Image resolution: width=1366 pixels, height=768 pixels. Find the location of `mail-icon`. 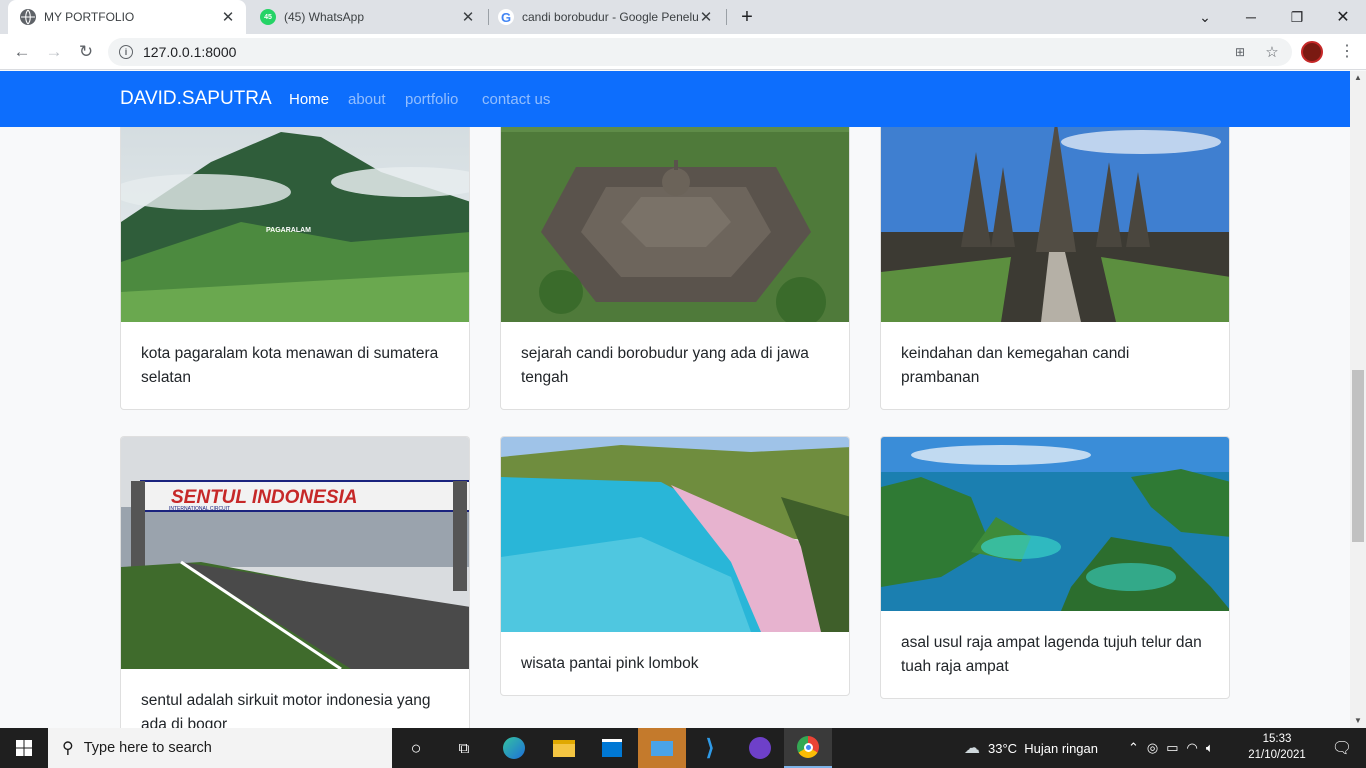

mail-icon is located at coordinates (662, 748).